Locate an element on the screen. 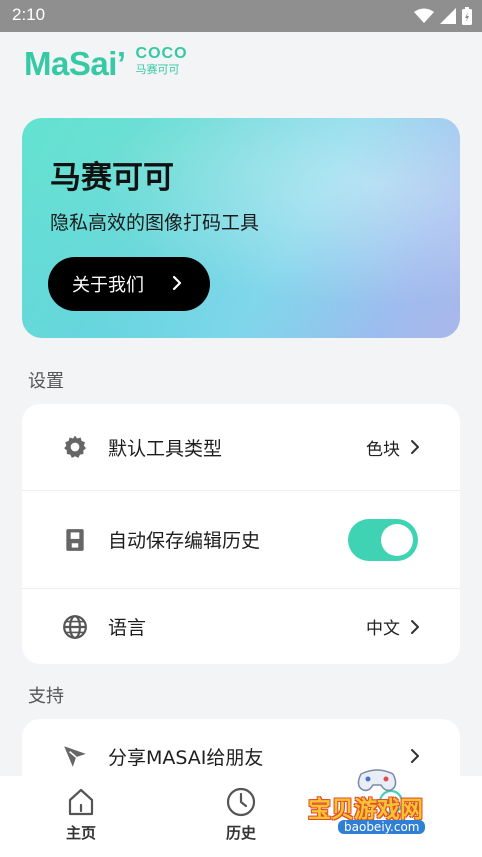  share-label: 分享MASAI给朋友 is located at coordinates (186, 757).